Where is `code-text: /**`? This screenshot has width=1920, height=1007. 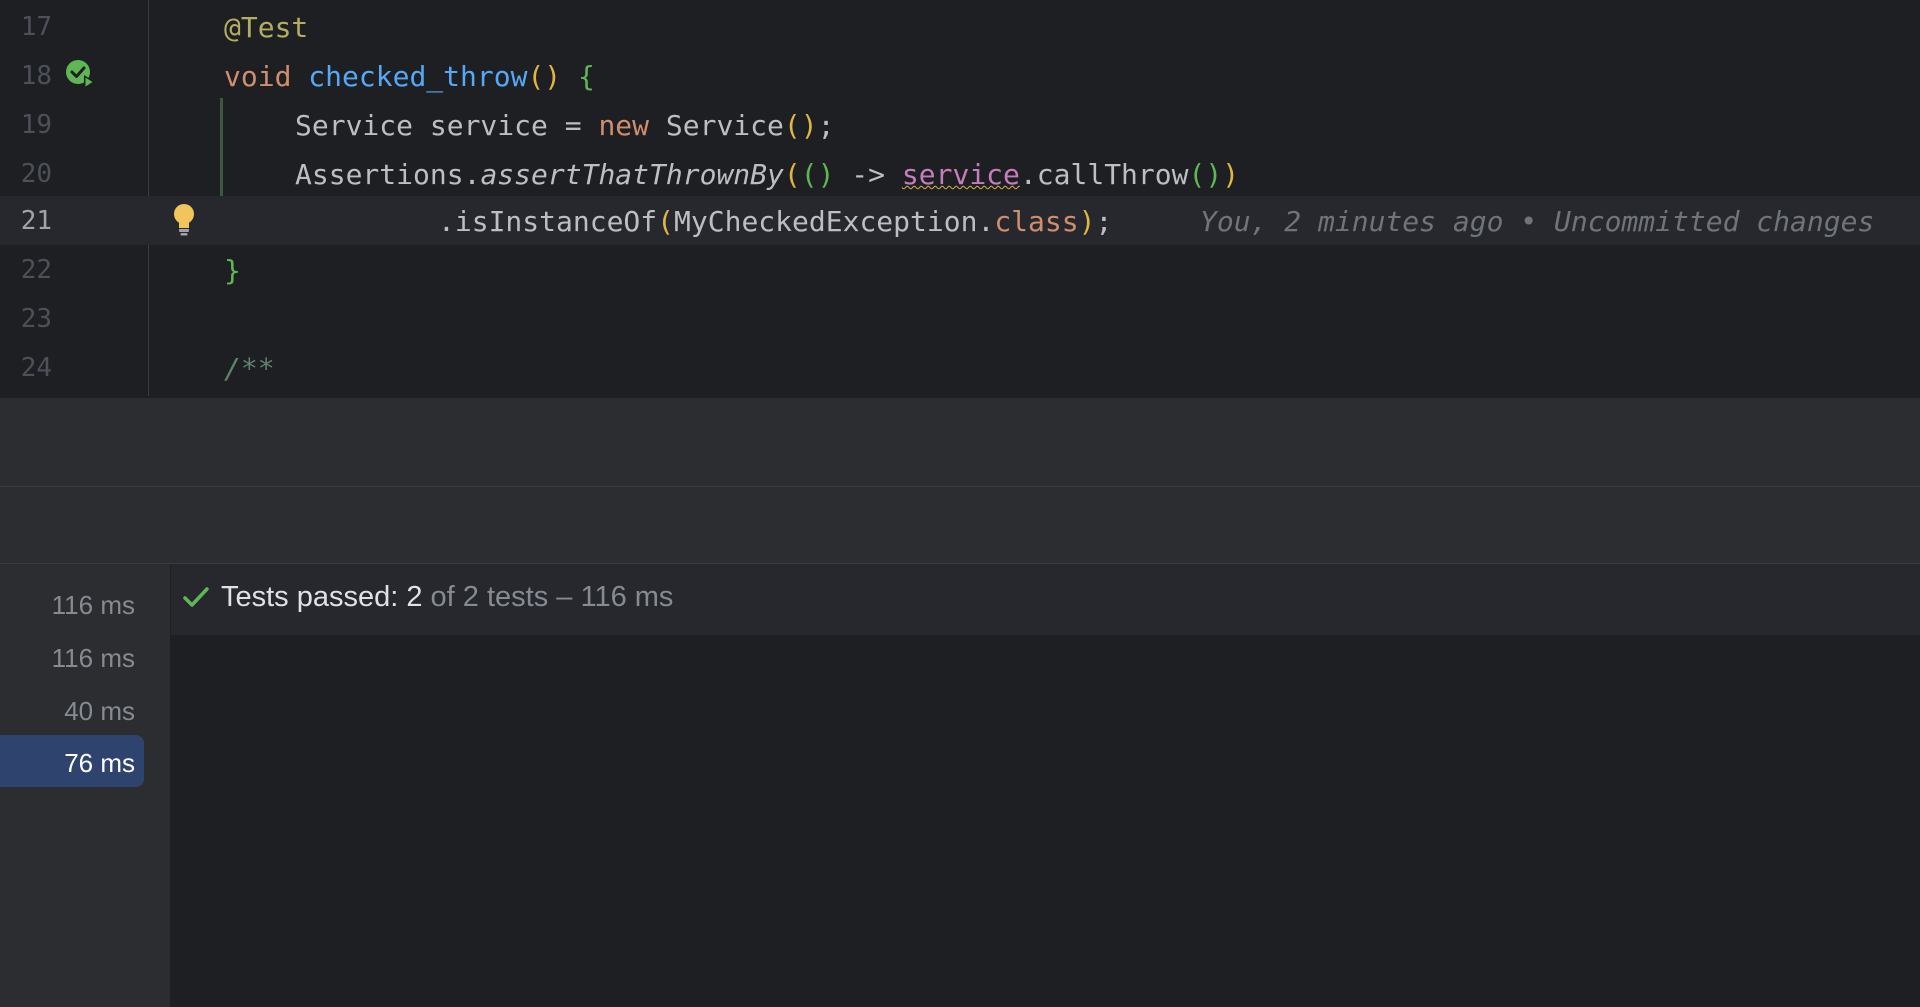
code-text: /** is located at coordinates (249, 368).